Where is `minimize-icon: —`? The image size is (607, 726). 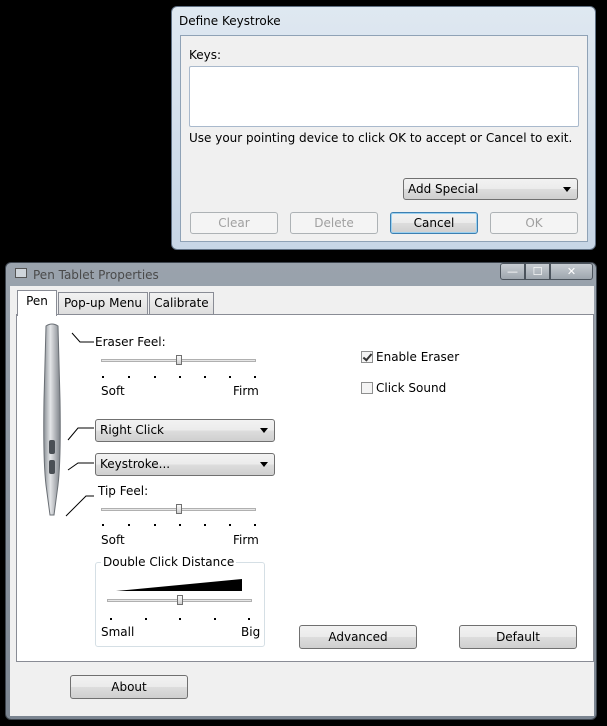
minimize-icon: — is located at coordinates (512, 271).